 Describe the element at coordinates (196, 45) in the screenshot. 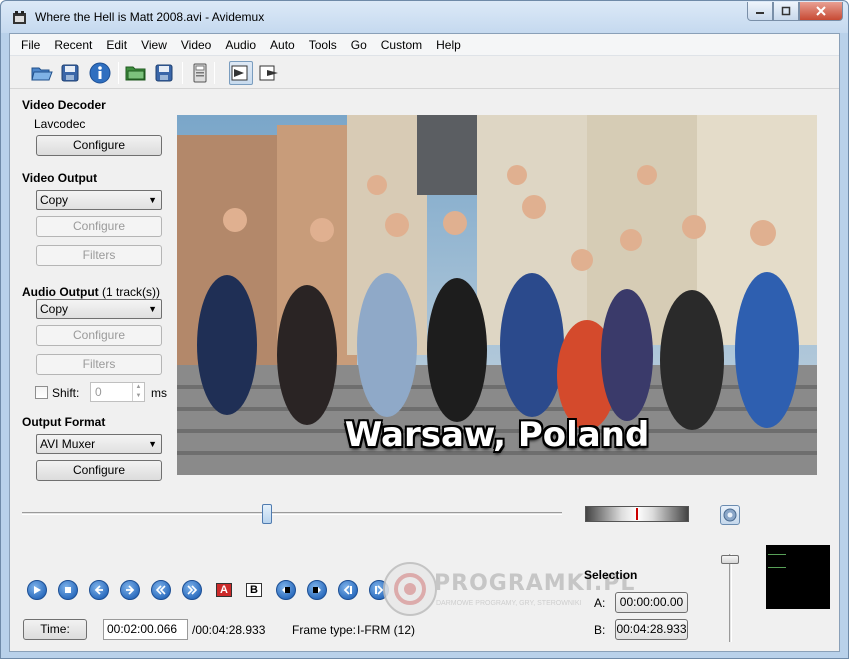

I see `menu-video: Video` at that location.